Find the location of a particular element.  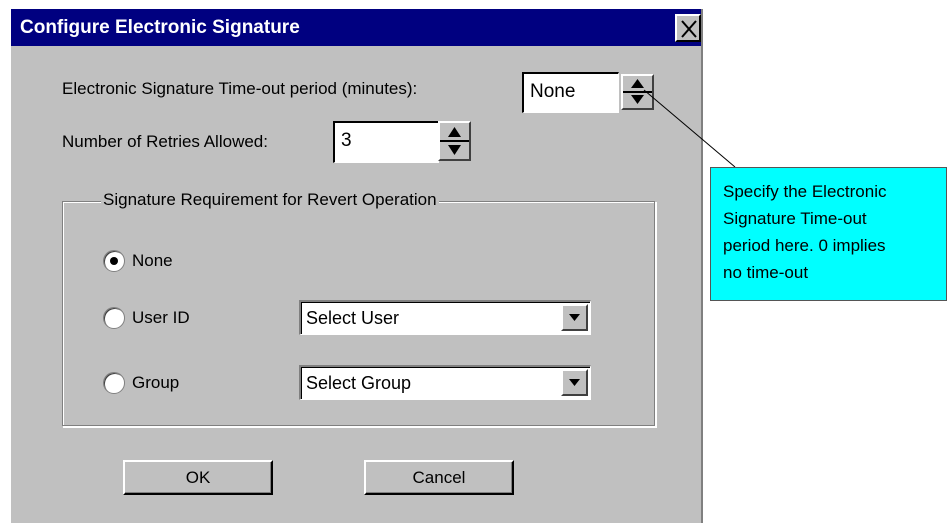

retries-spin-down is located at coordinates (454, 150).